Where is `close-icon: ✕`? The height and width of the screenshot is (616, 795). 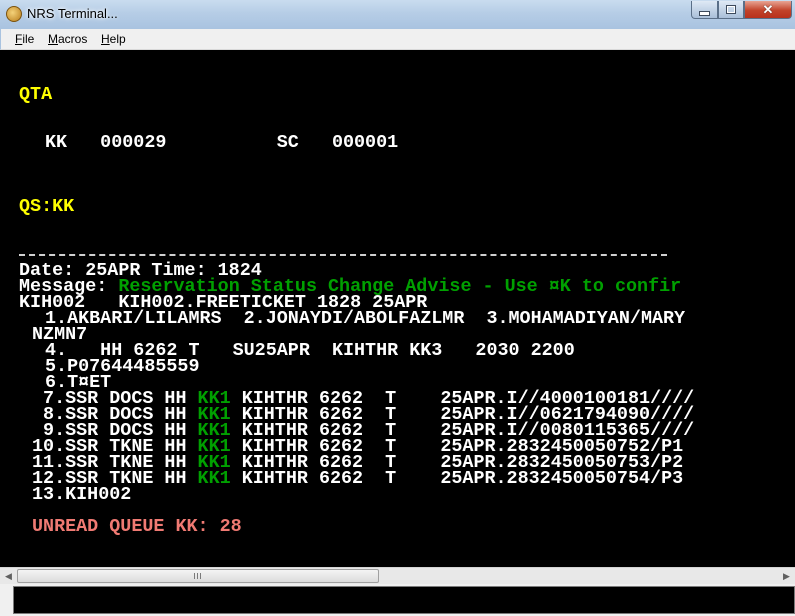
close-icon: ✕ is located at coordinates (768, 9).